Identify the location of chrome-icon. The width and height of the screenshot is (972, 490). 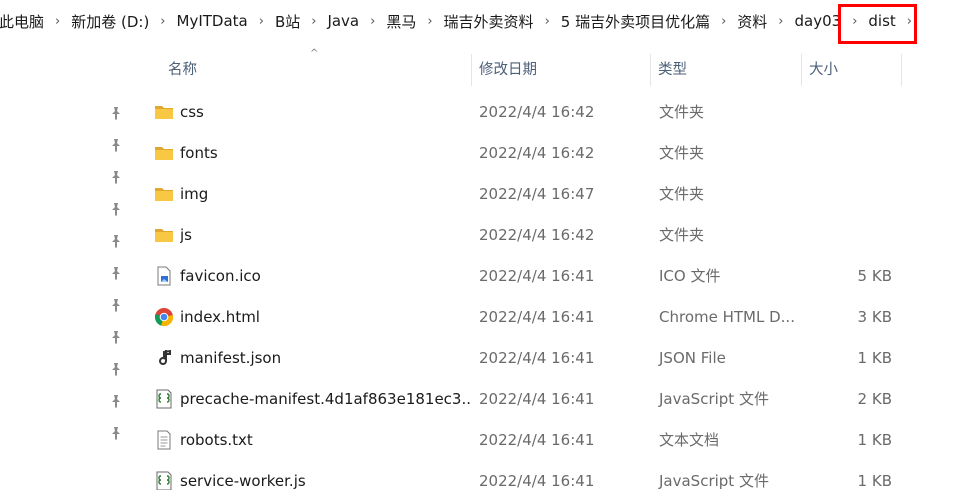
(164, 317).